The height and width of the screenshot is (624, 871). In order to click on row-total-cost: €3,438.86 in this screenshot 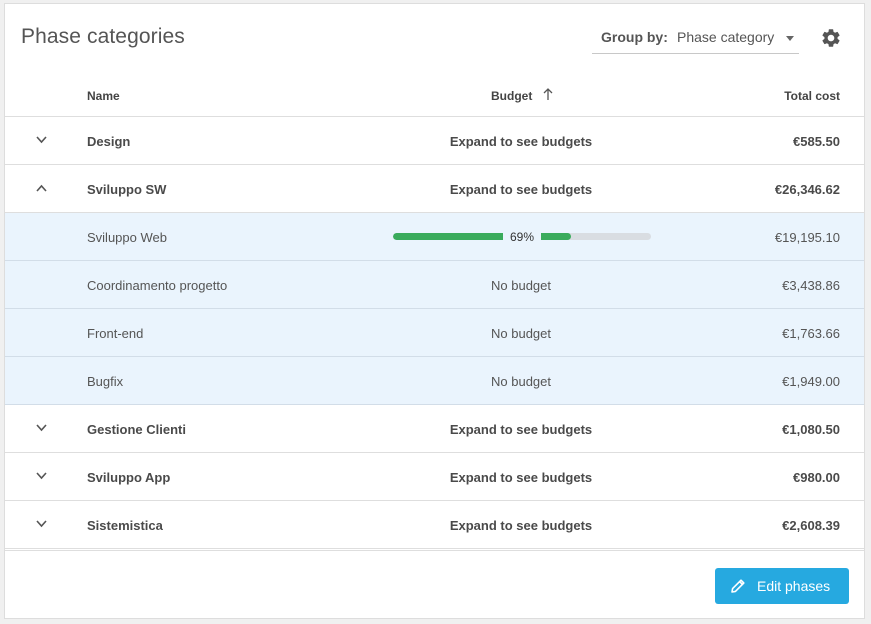, I will do `click(811, 285)`.